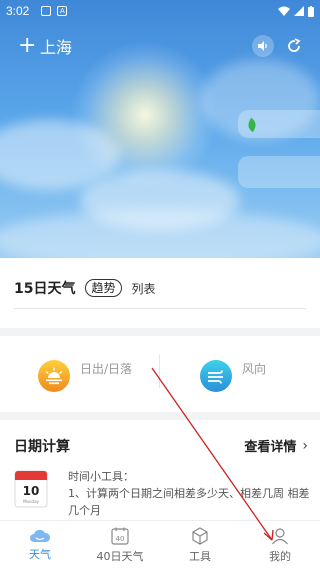  I want to click on leaf-icon, so click(252, 125).